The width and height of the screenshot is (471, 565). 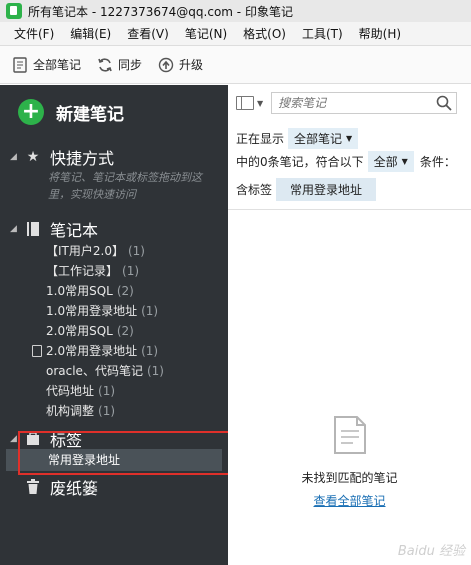 I want to click on sync-button: 同步, so click(x=119, y=64).